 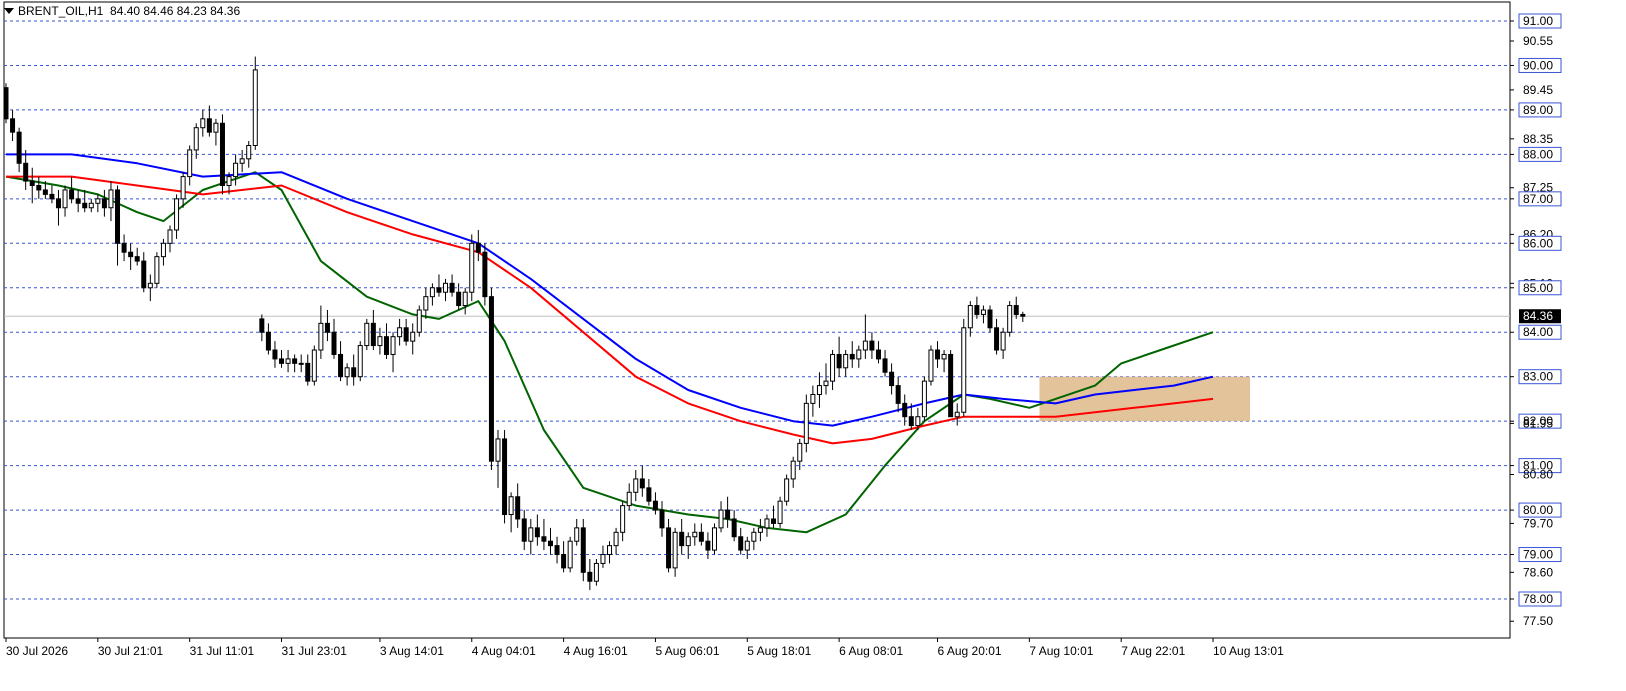 I want to click on x-tick-label: 7 Aug 22:01, so click(x=1153, y=651).